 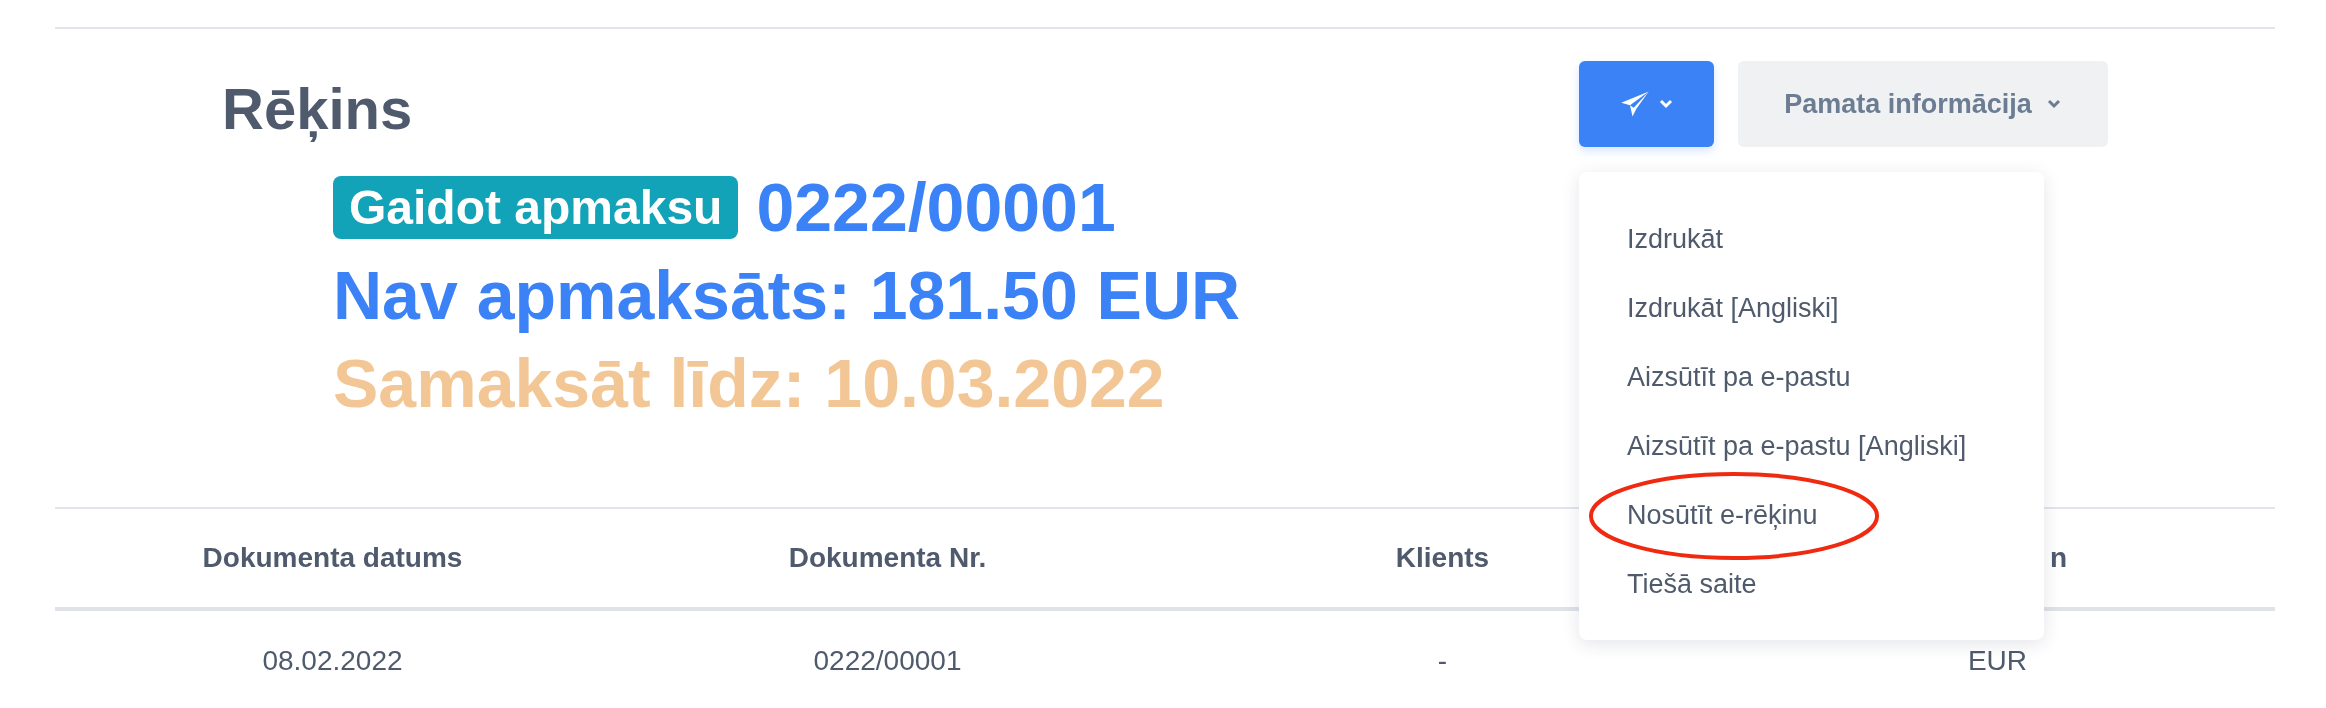 What do you see at coordinates (787, 295) in the screenshot?
I see `unpaid-amount: Nav apmaksāts: 181.50 EUR` at bounding box center [787, 295].